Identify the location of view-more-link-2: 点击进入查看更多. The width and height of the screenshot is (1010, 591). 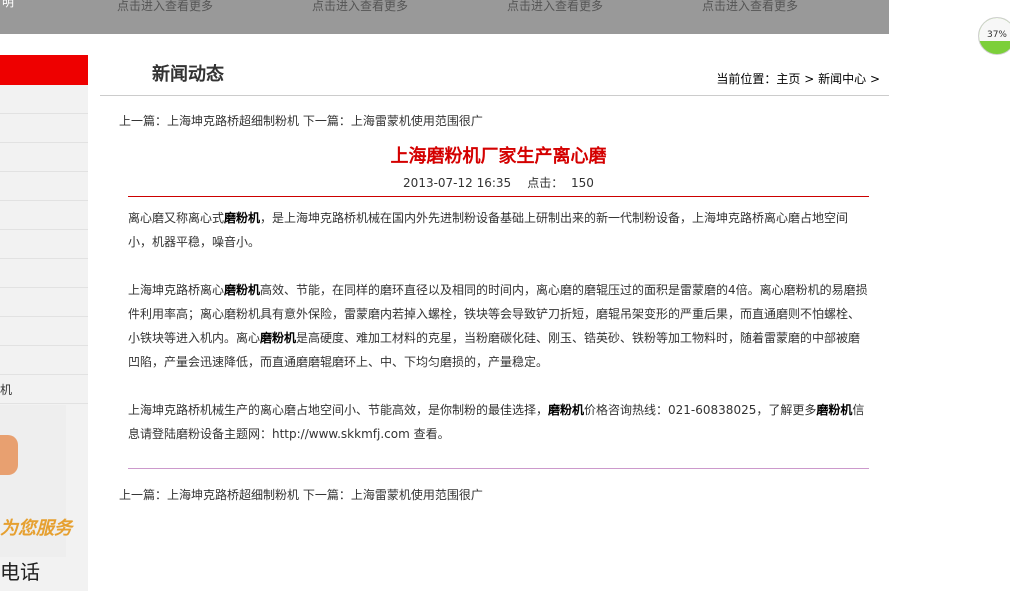
(360, 7).